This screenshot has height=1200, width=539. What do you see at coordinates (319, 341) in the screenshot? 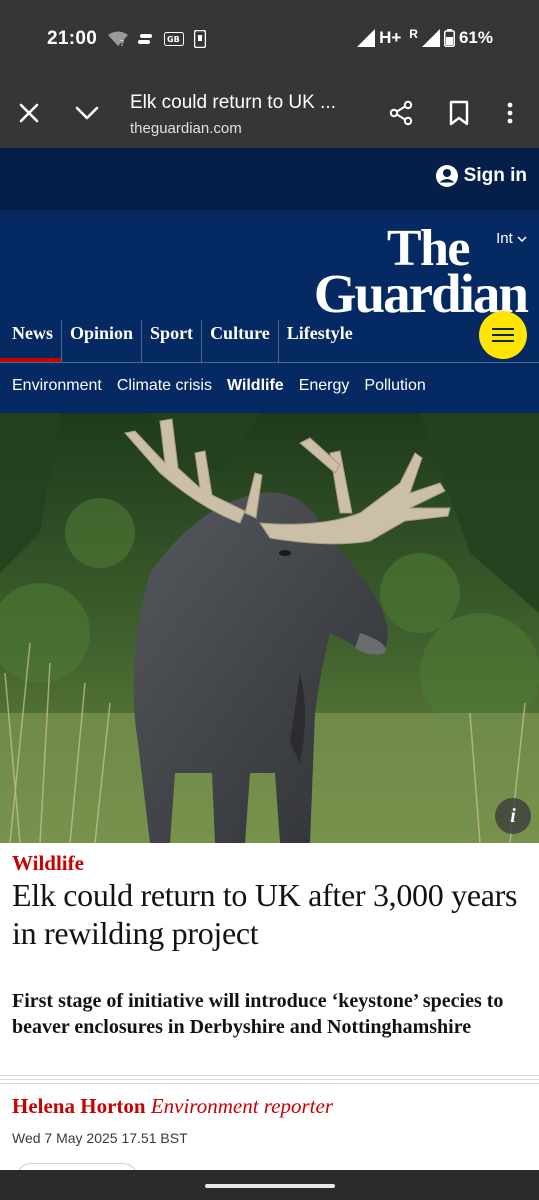
I see `pillar-lifestyle: Lifestyle` at bounding box center [319, 341].